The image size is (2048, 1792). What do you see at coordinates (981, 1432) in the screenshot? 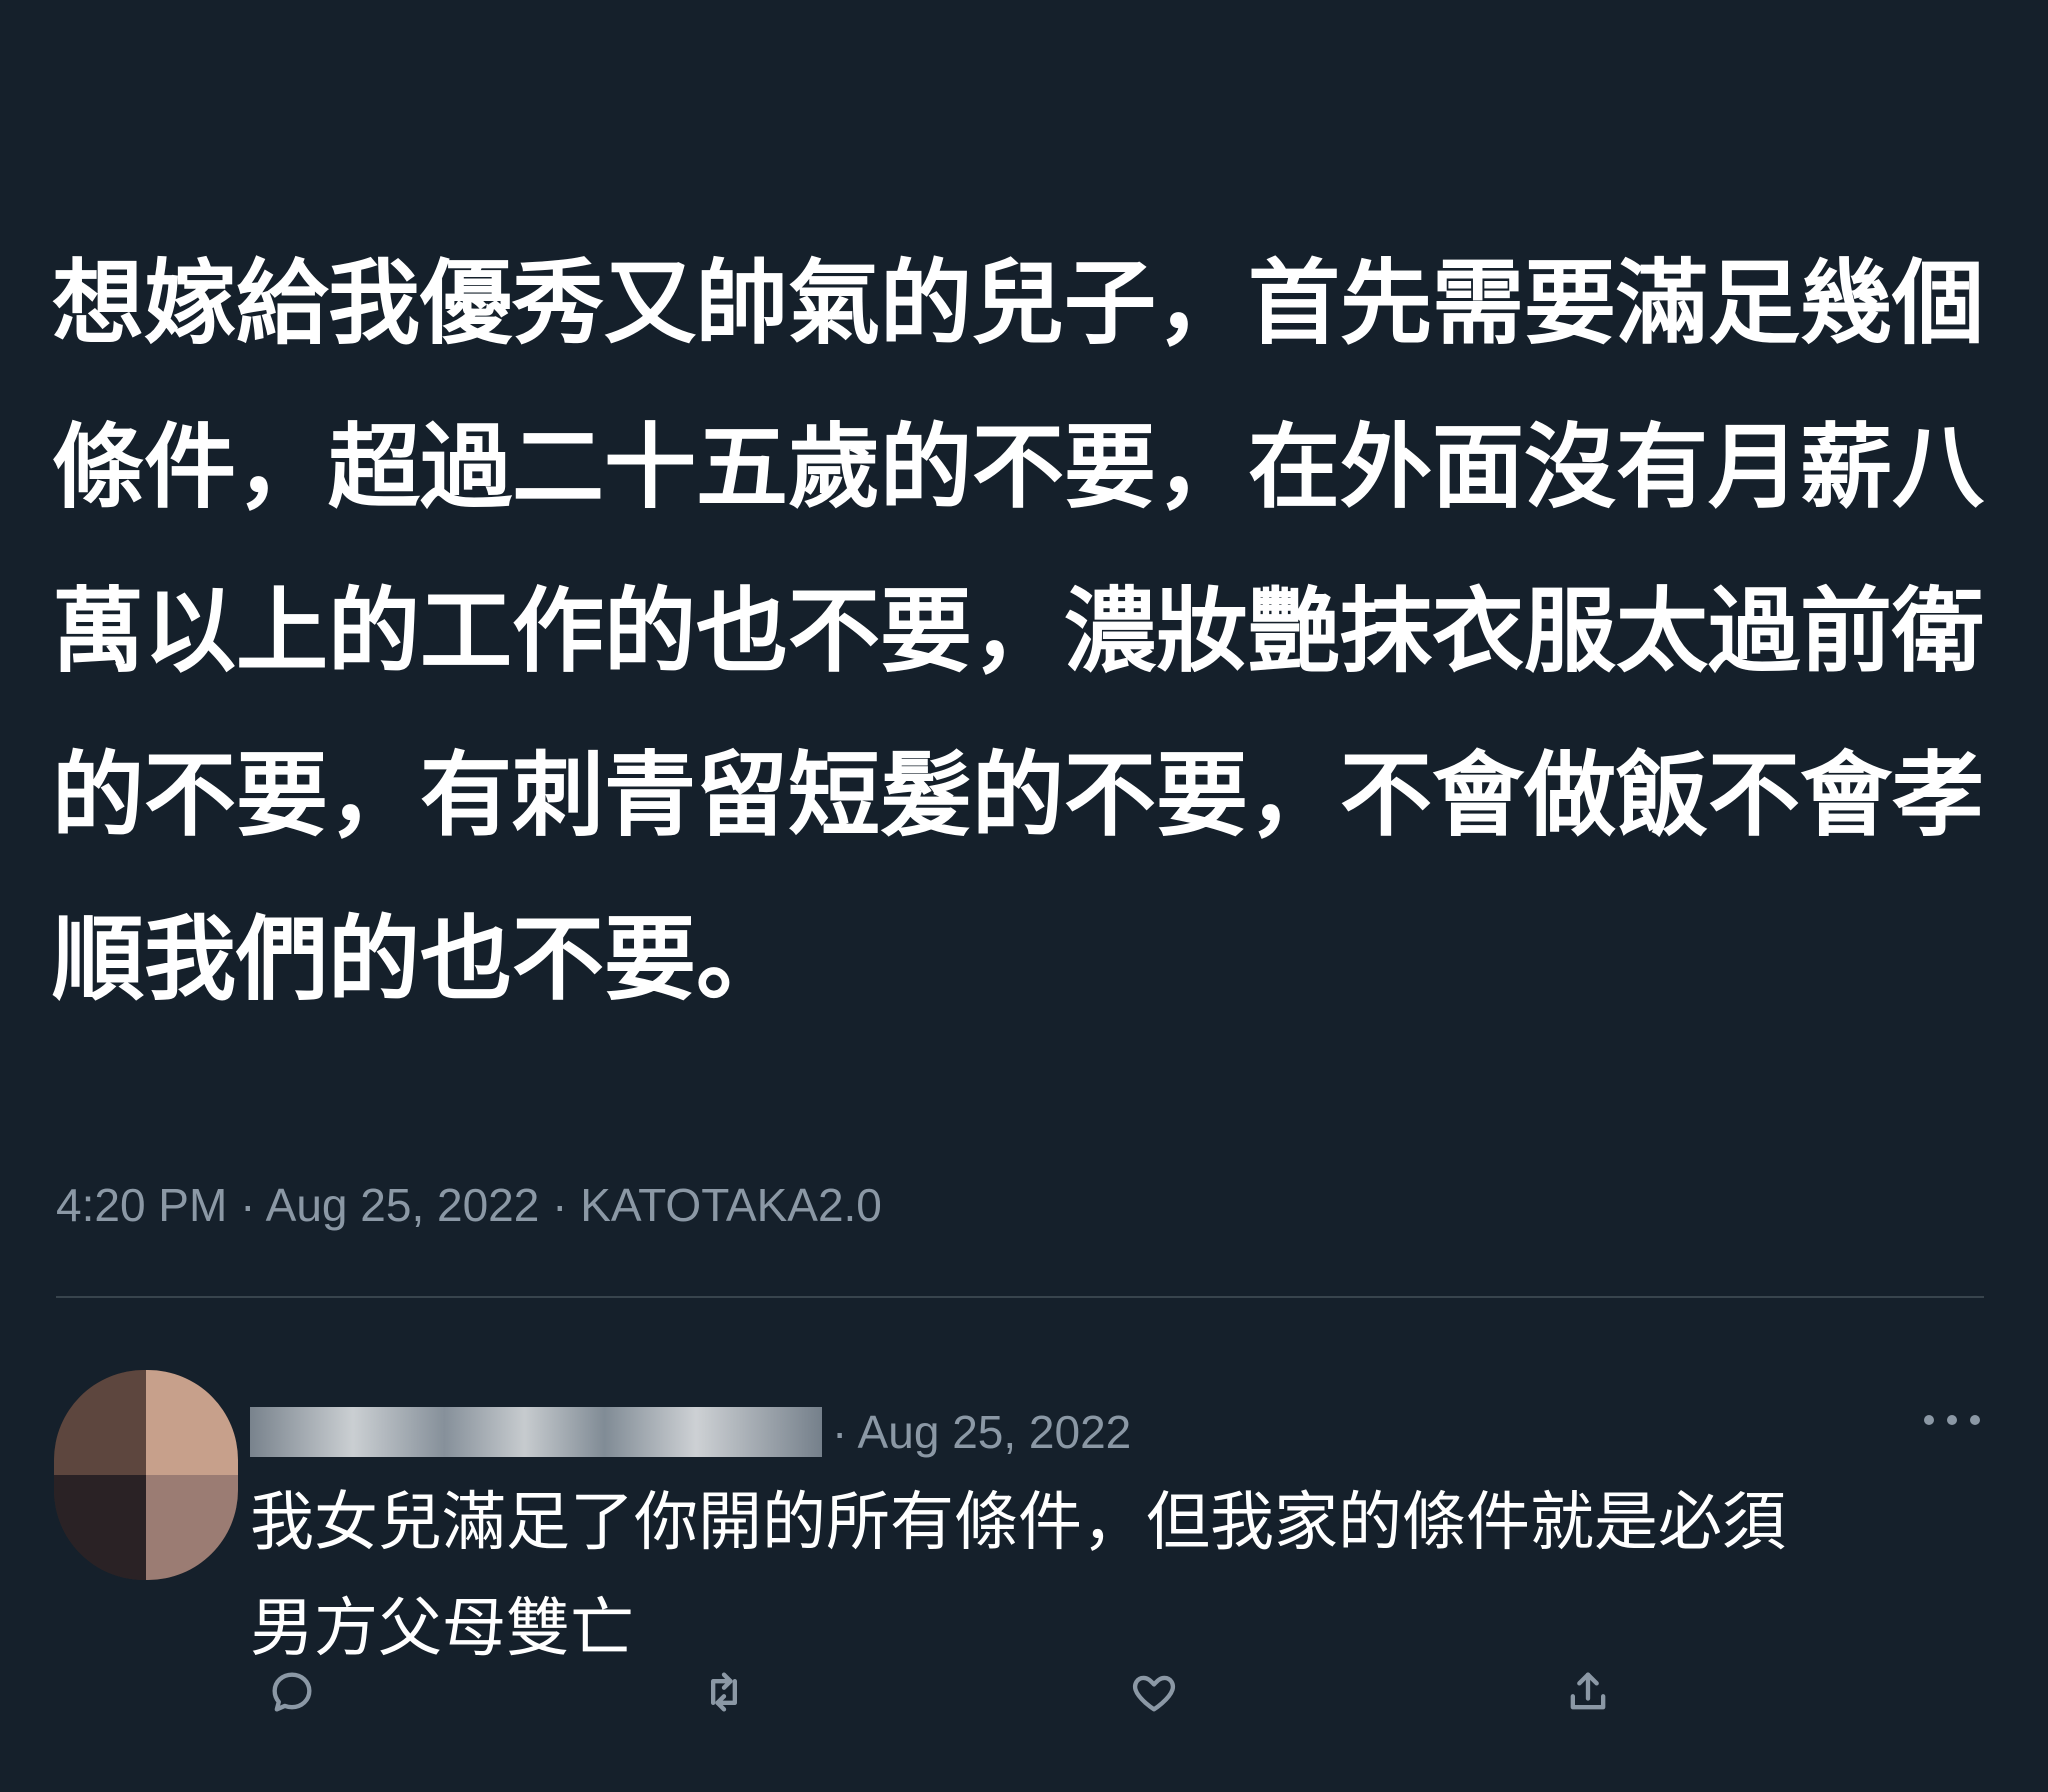
I see `reply-date: · Aug 25, 2022` at bounding box center [981, 1432].